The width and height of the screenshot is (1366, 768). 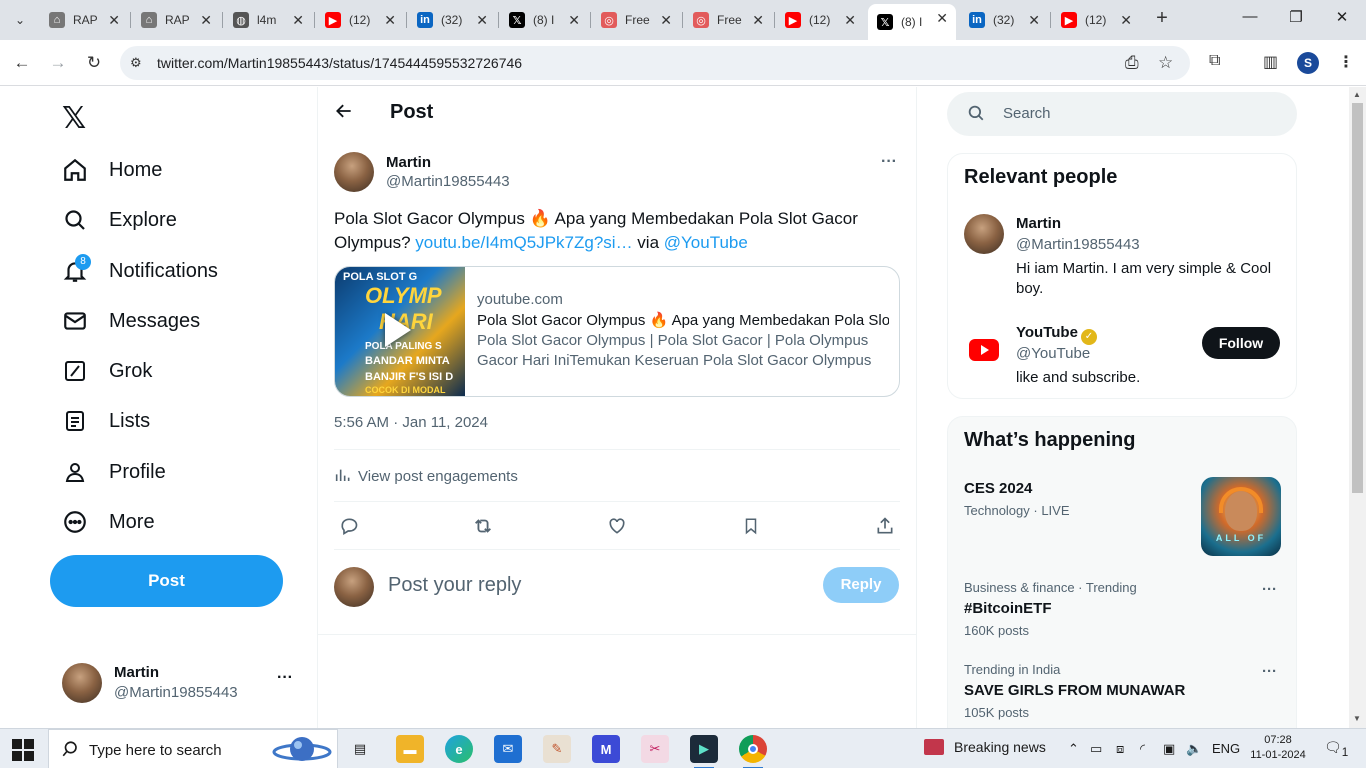 What do you see at coordinates (344, 114) in the screenshot?
I see `back-arrow-icon` at bounding box center [344, 114].